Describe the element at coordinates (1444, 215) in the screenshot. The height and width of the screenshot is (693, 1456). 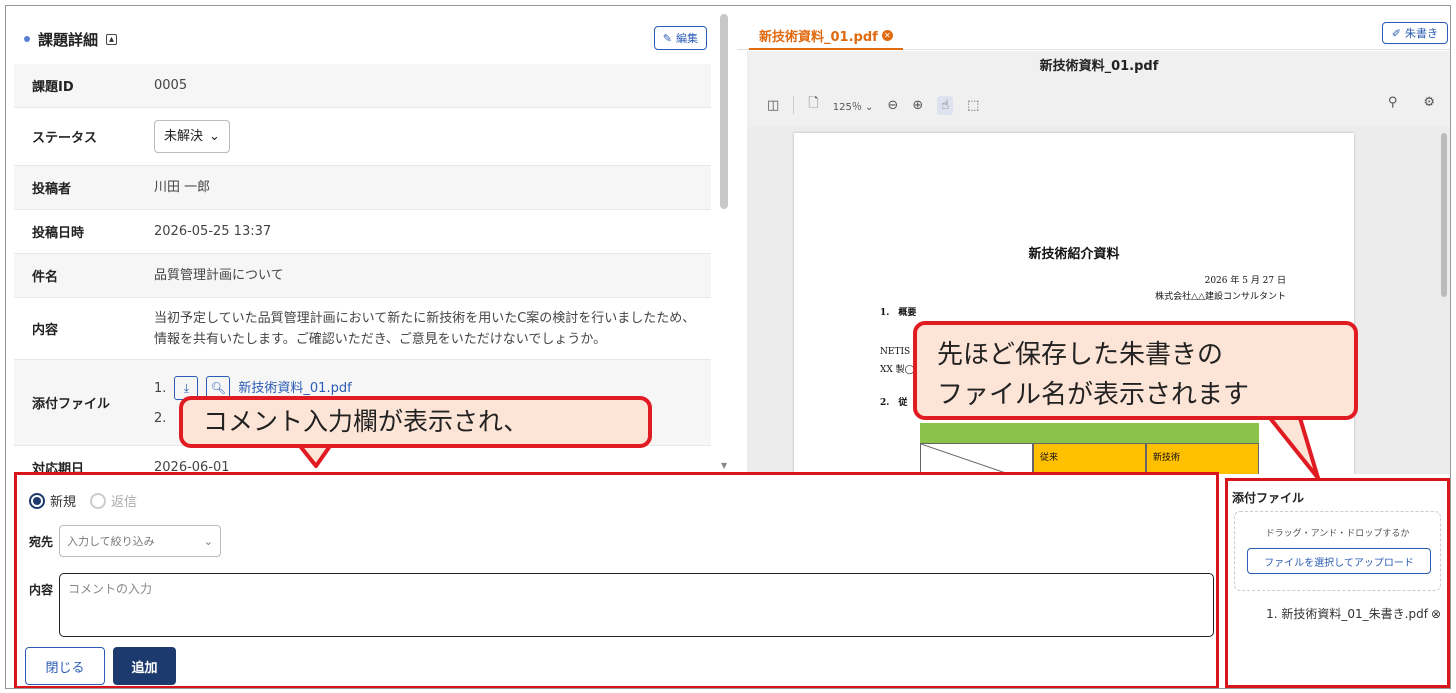
I see `pdf-scrollbar` at that location.